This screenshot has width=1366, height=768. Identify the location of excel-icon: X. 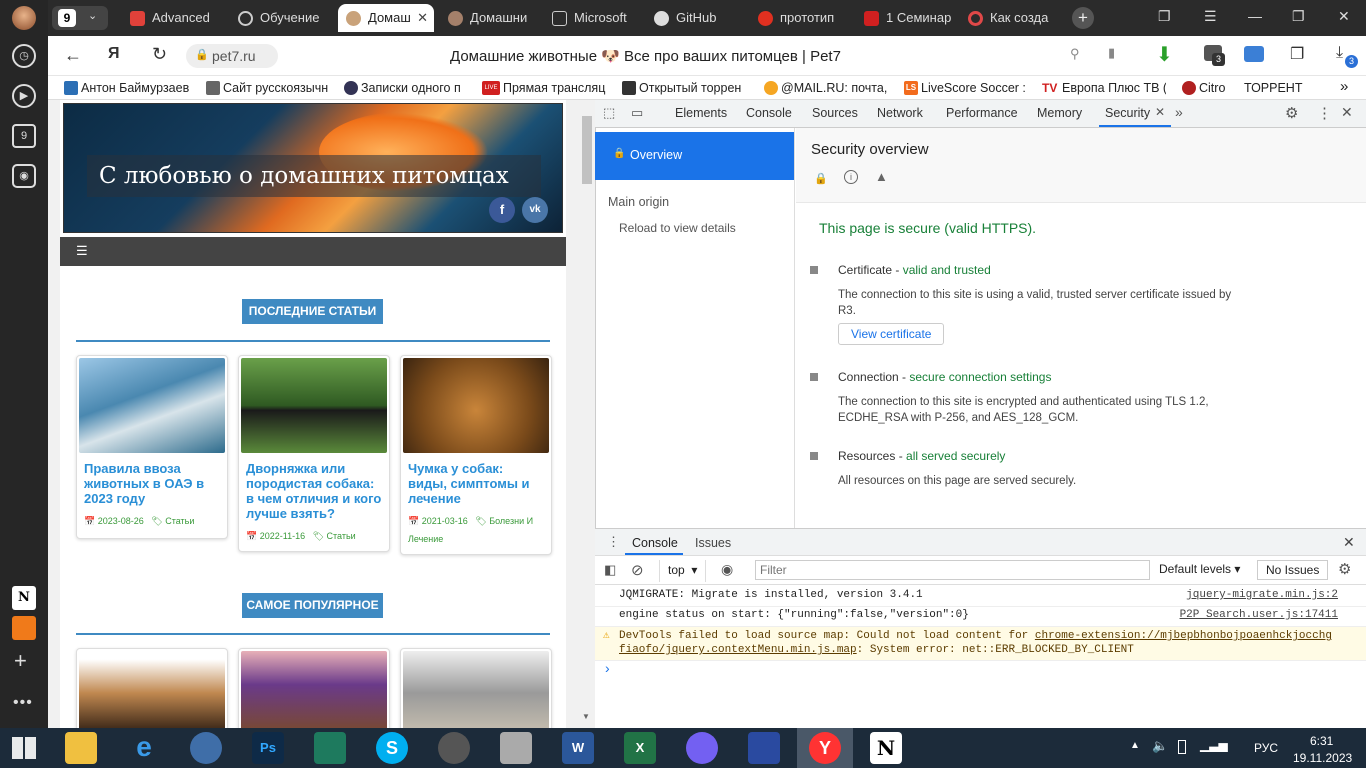
(640, 748).